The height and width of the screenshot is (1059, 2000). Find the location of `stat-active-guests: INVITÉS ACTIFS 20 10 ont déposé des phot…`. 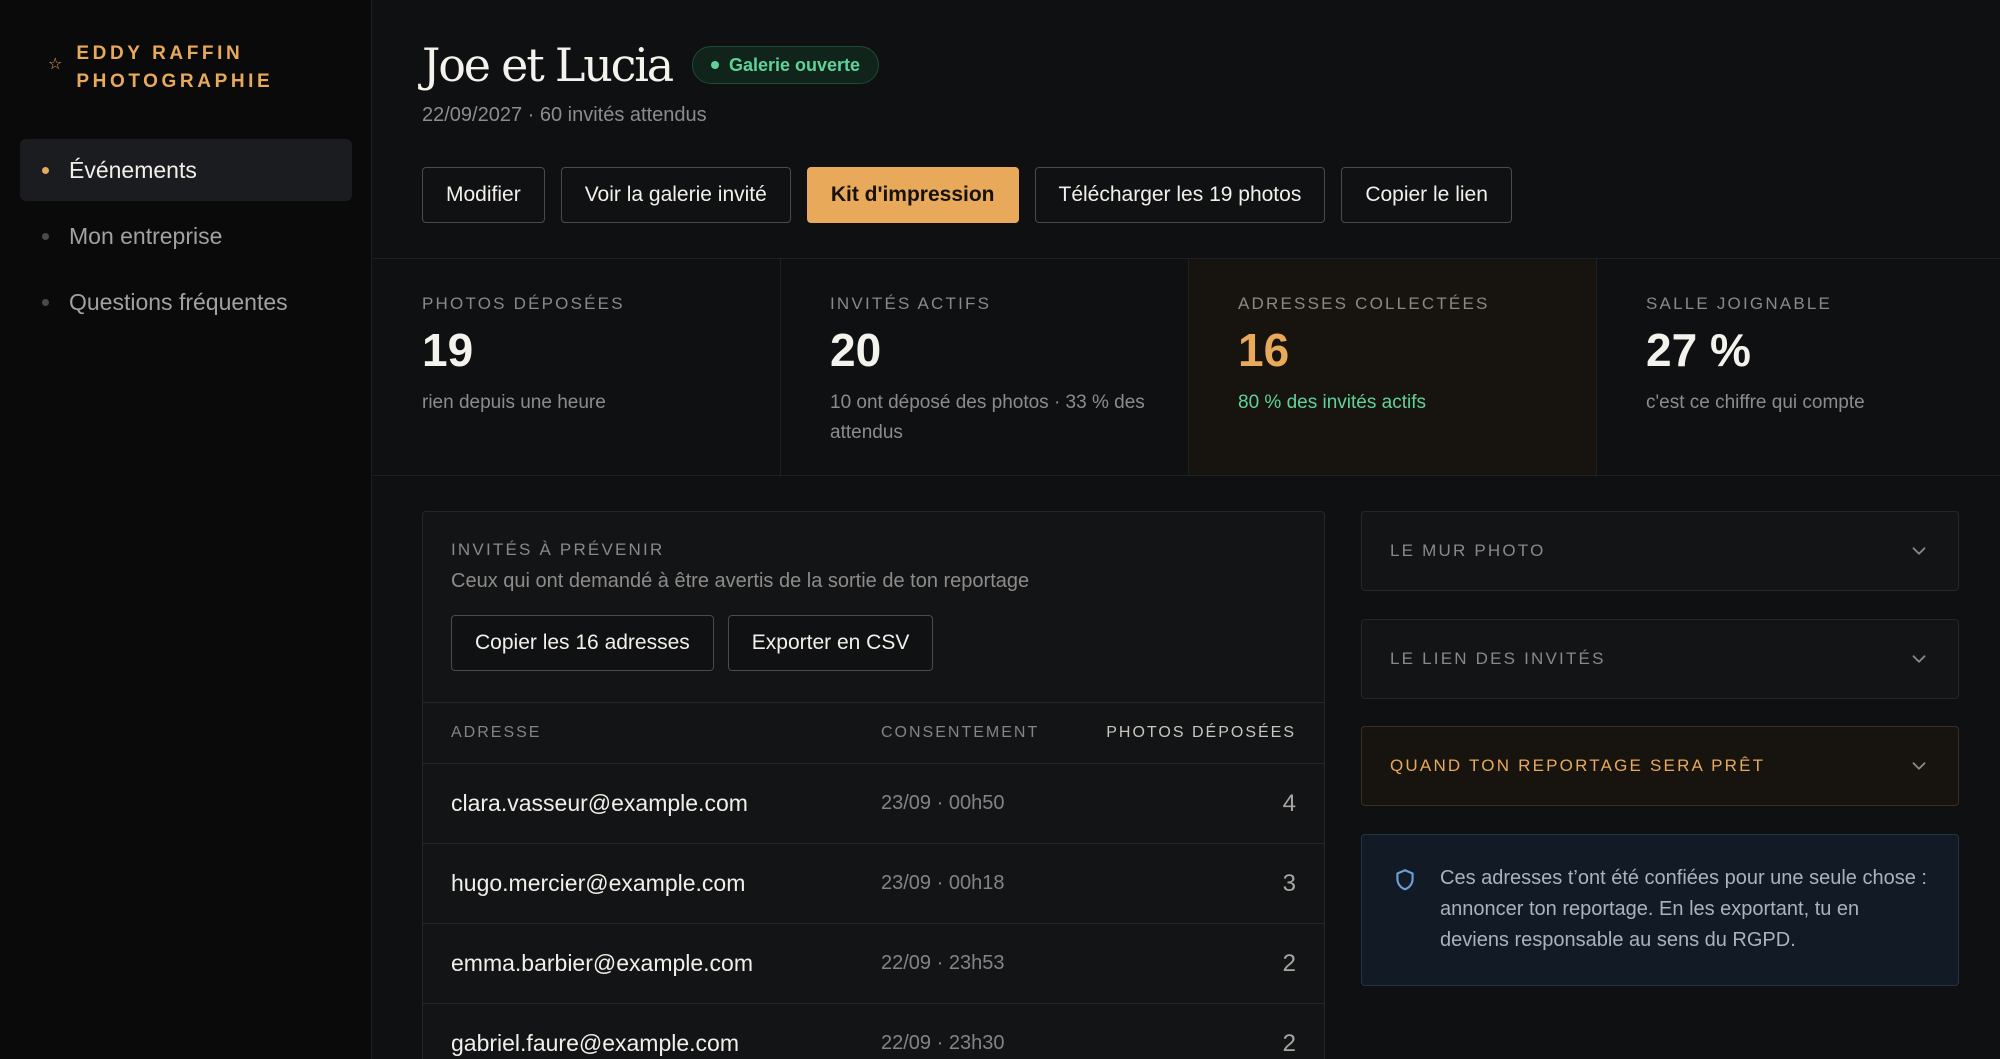

stat-active-guests: INVITÉS ACTIFS 20 10 ont déposé des phot… is located at coordinates (985, 367).